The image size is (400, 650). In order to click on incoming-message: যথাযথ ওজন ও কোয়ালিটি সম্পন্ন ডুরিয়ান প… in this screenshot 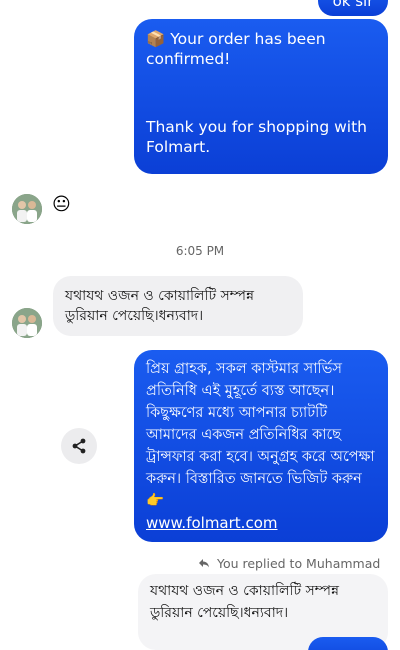, I will do `click(178, 306)`.